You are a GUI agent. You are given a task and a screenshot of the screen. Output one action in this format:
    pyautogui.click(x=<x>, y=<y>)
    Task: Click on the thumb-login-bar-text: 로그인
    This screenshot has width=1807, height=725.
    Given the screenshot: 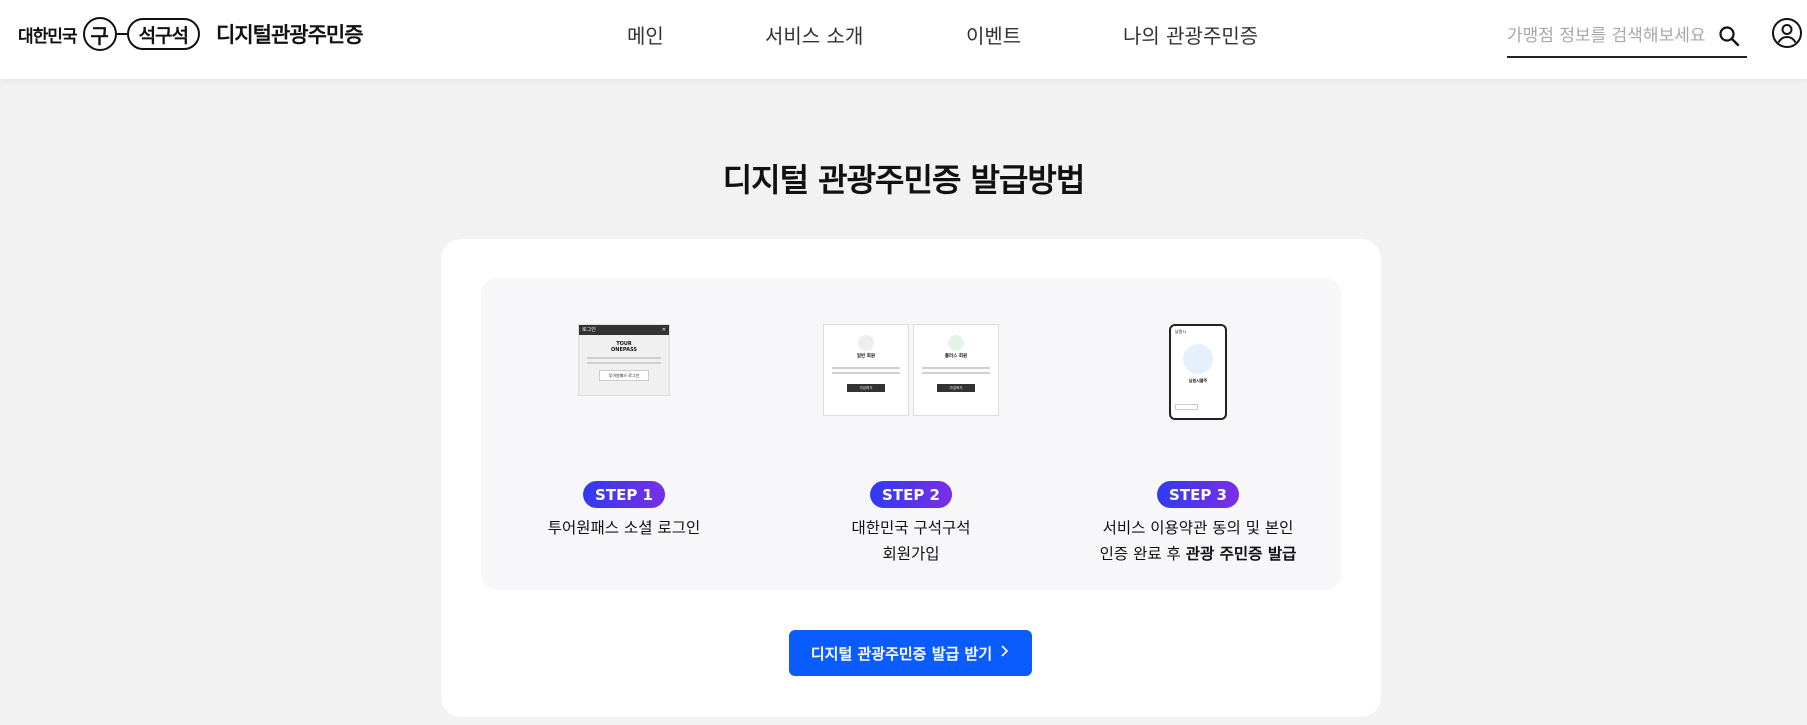 What is the action you would take?
    pyautogui.click(x=589, y=330)
    